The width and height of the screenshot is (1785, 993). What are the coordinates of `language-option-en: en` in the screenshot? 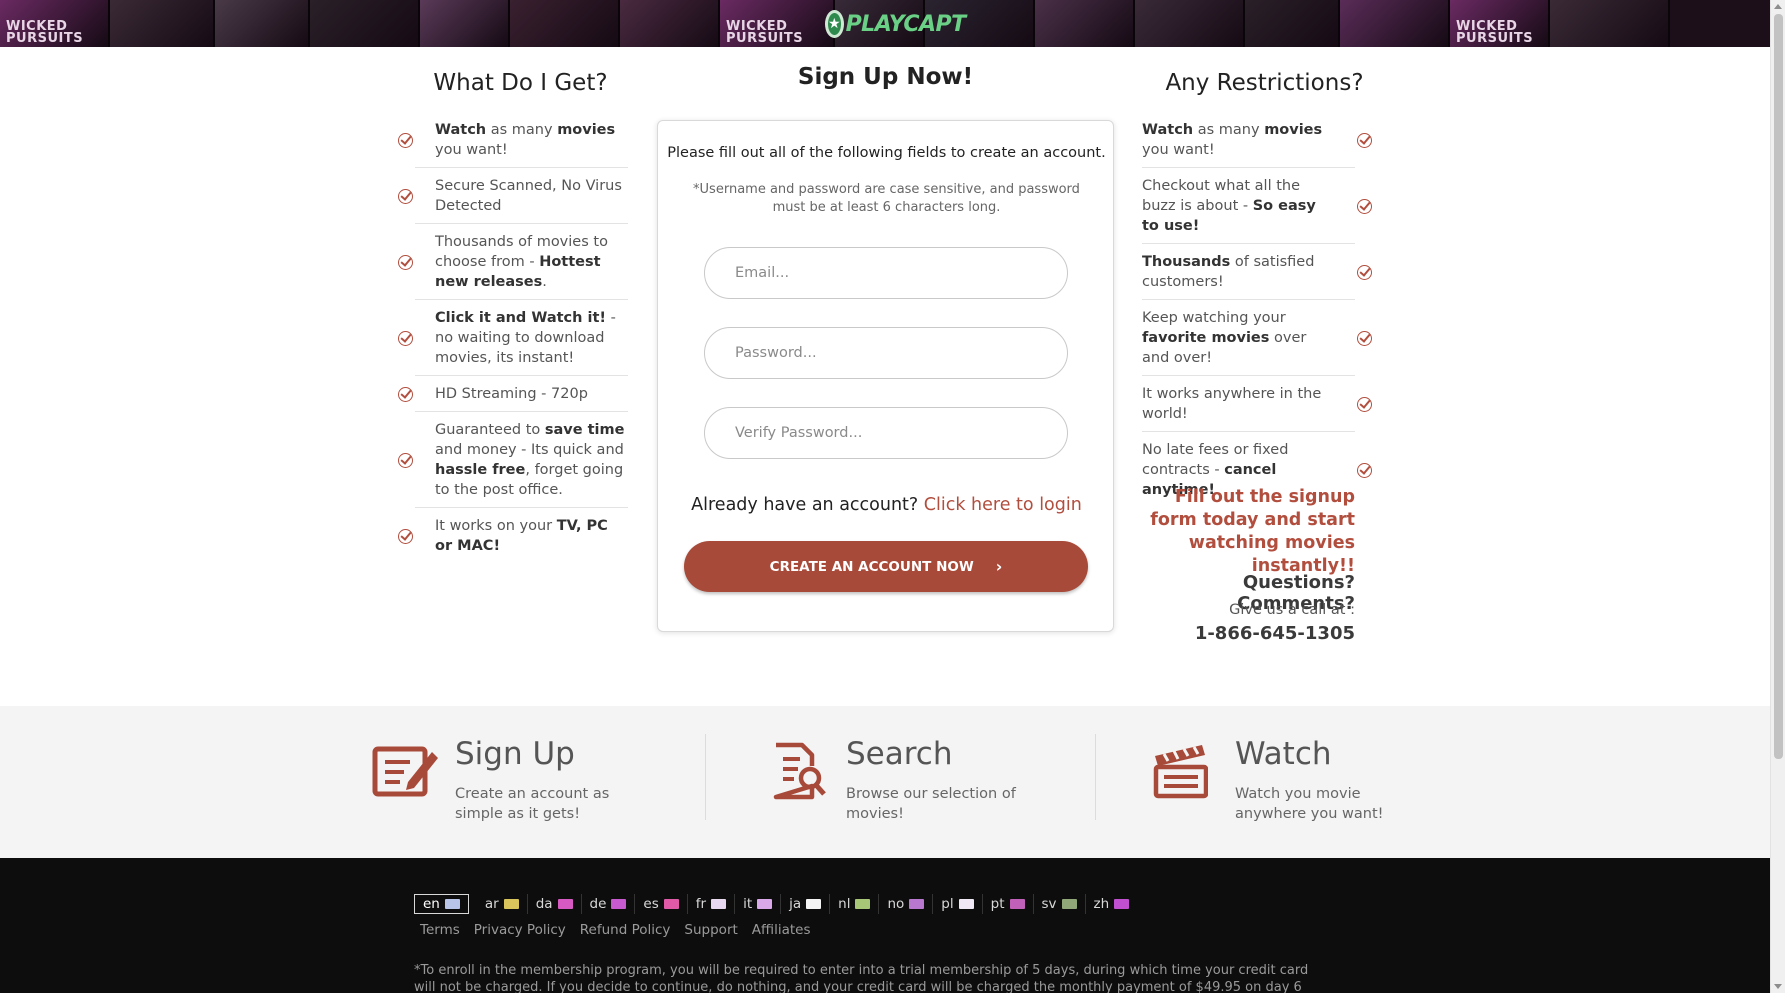 It's located at (441, 904).